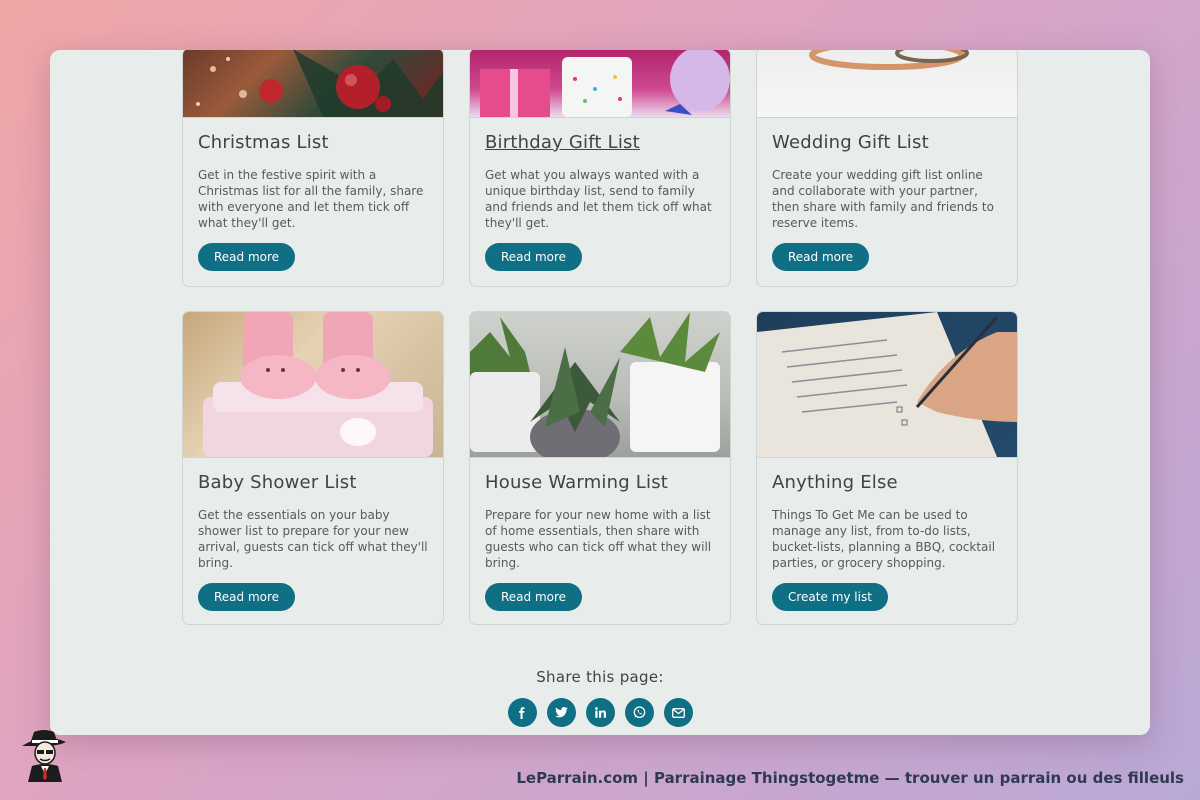  Describe the element at coordinates (600, 482) in the screenshot. I see `card-title: House Warming List` at that location.